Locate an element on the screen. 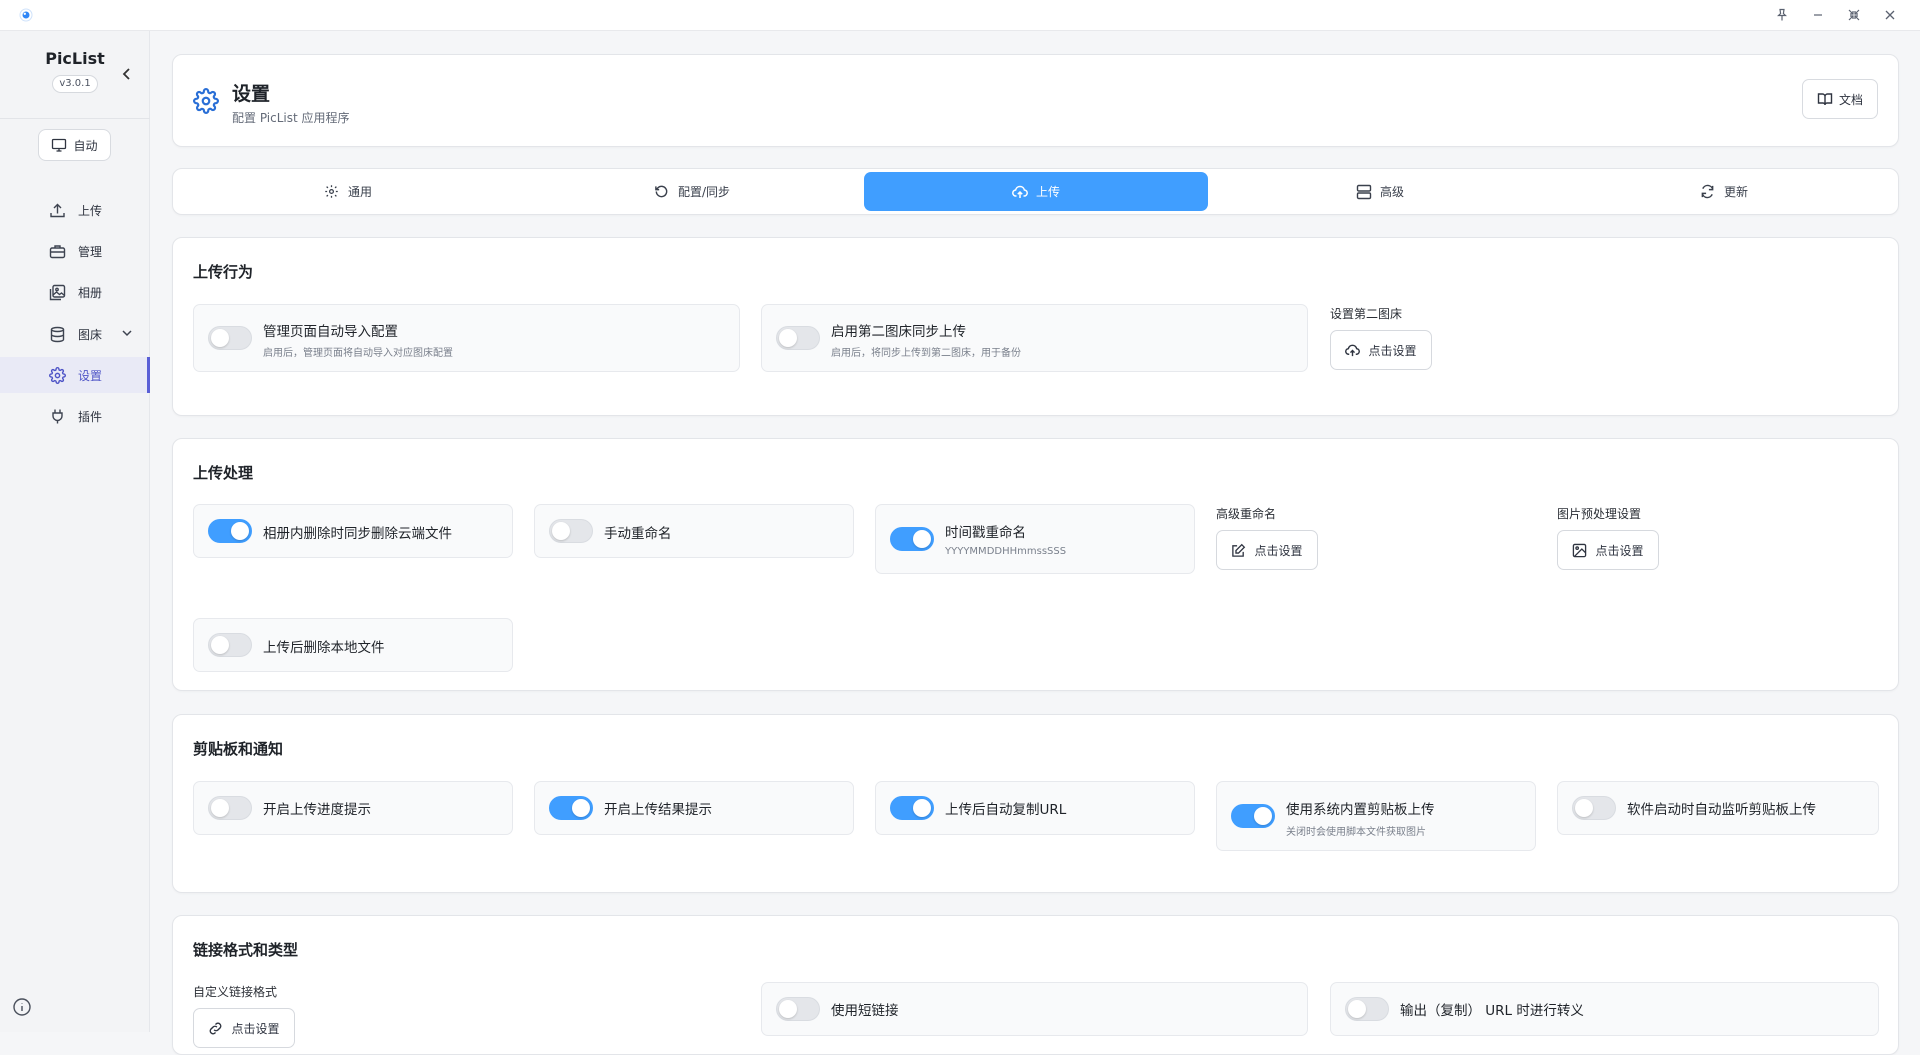 The height and width of the screenshot is (1055, 1920). tab-advanced: 高级 is located at coordinates (1380, 191).